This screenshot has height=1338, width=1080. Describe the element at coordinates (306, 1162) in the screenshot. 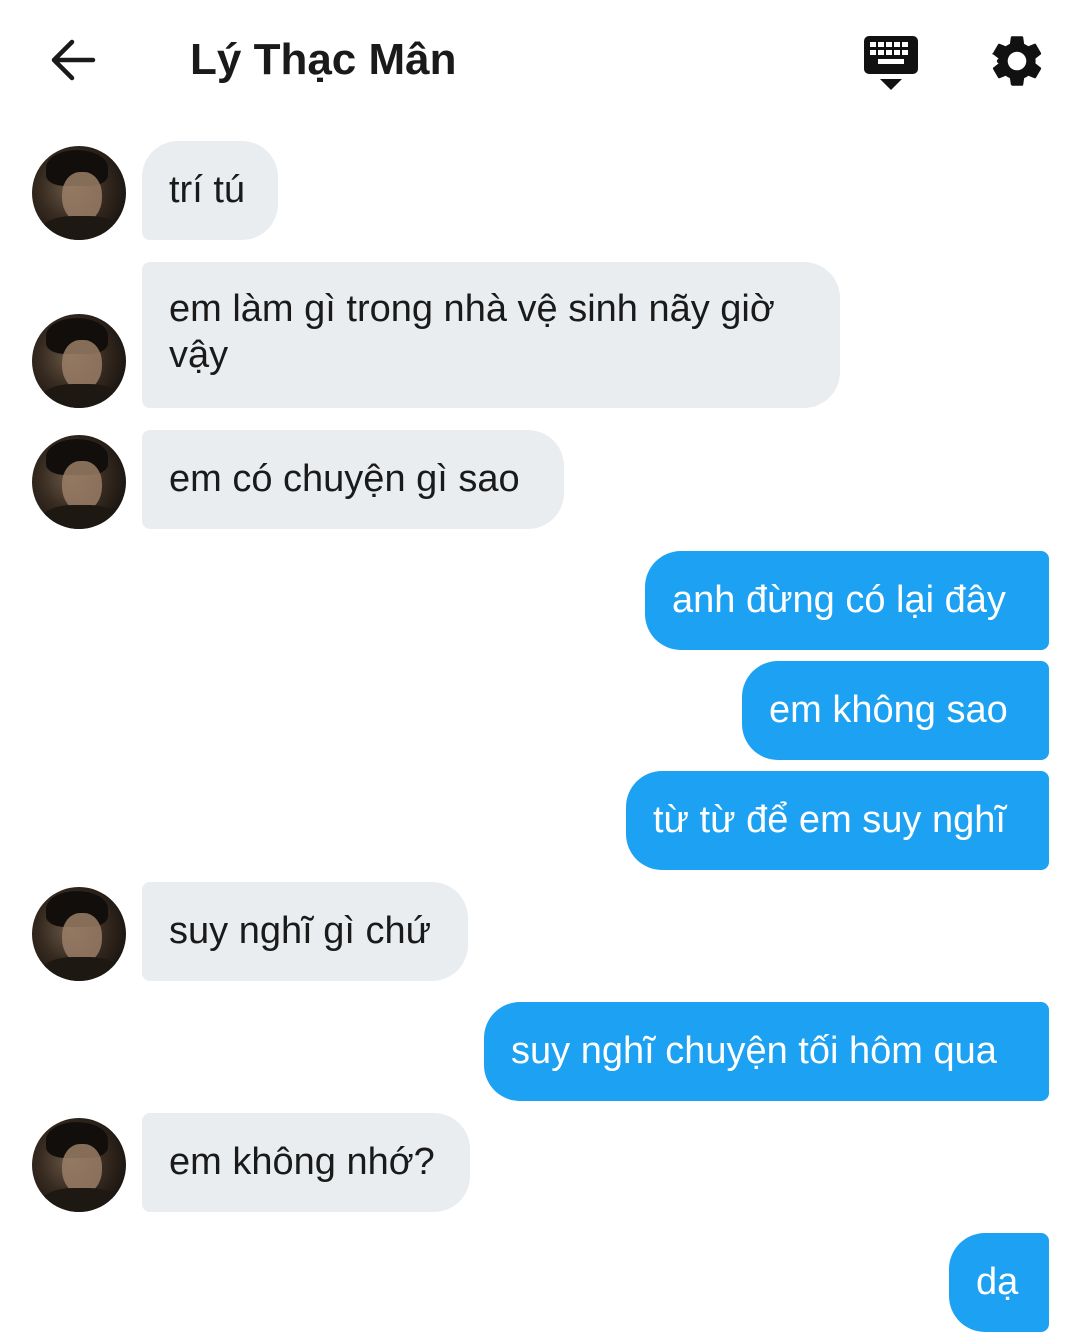

I see `message-bubble-incoming: em không nhớ?` at that location.